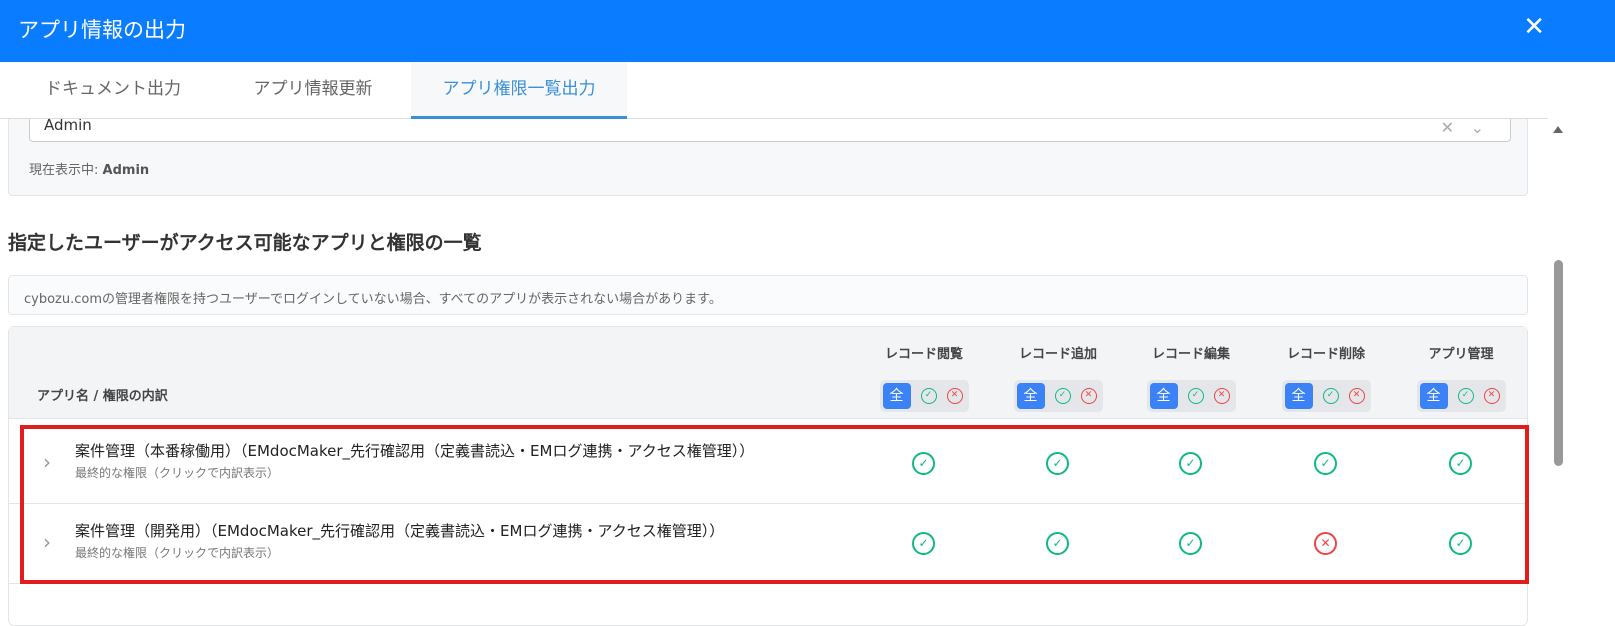 This screenshot has width=1615, height=626. I want to click on name-column-header: アプリ名 / 権限の内訳, so click(102, 396).